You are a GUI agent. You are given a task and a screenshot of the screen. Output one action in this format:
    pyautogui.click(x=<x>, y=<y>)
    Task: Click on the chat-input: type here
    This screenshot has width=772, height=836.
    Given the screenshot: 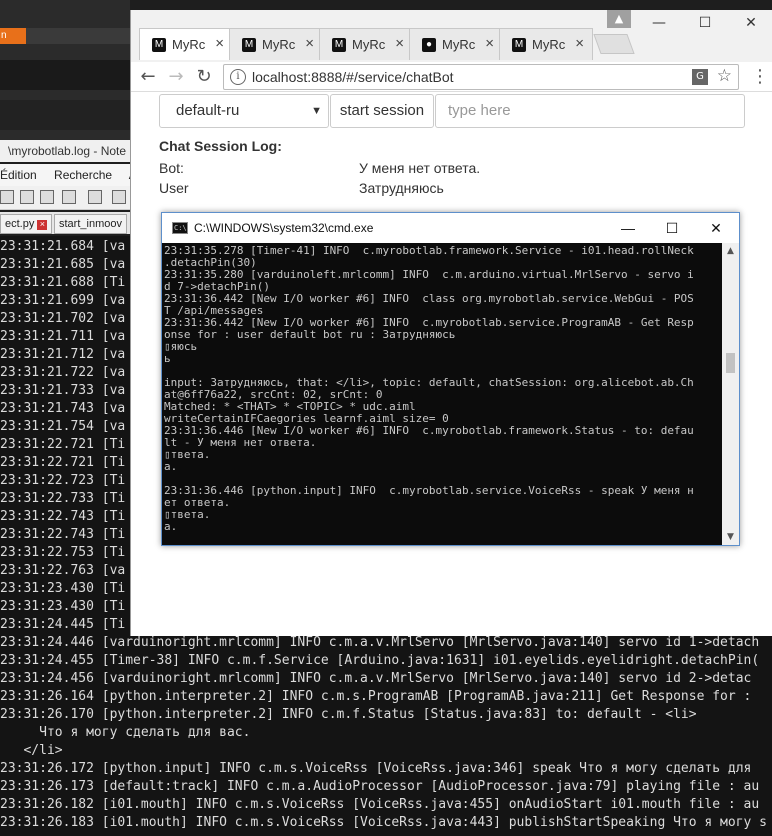 What is the action you would take?
    pyautogui.click(x=590, y=111)
    